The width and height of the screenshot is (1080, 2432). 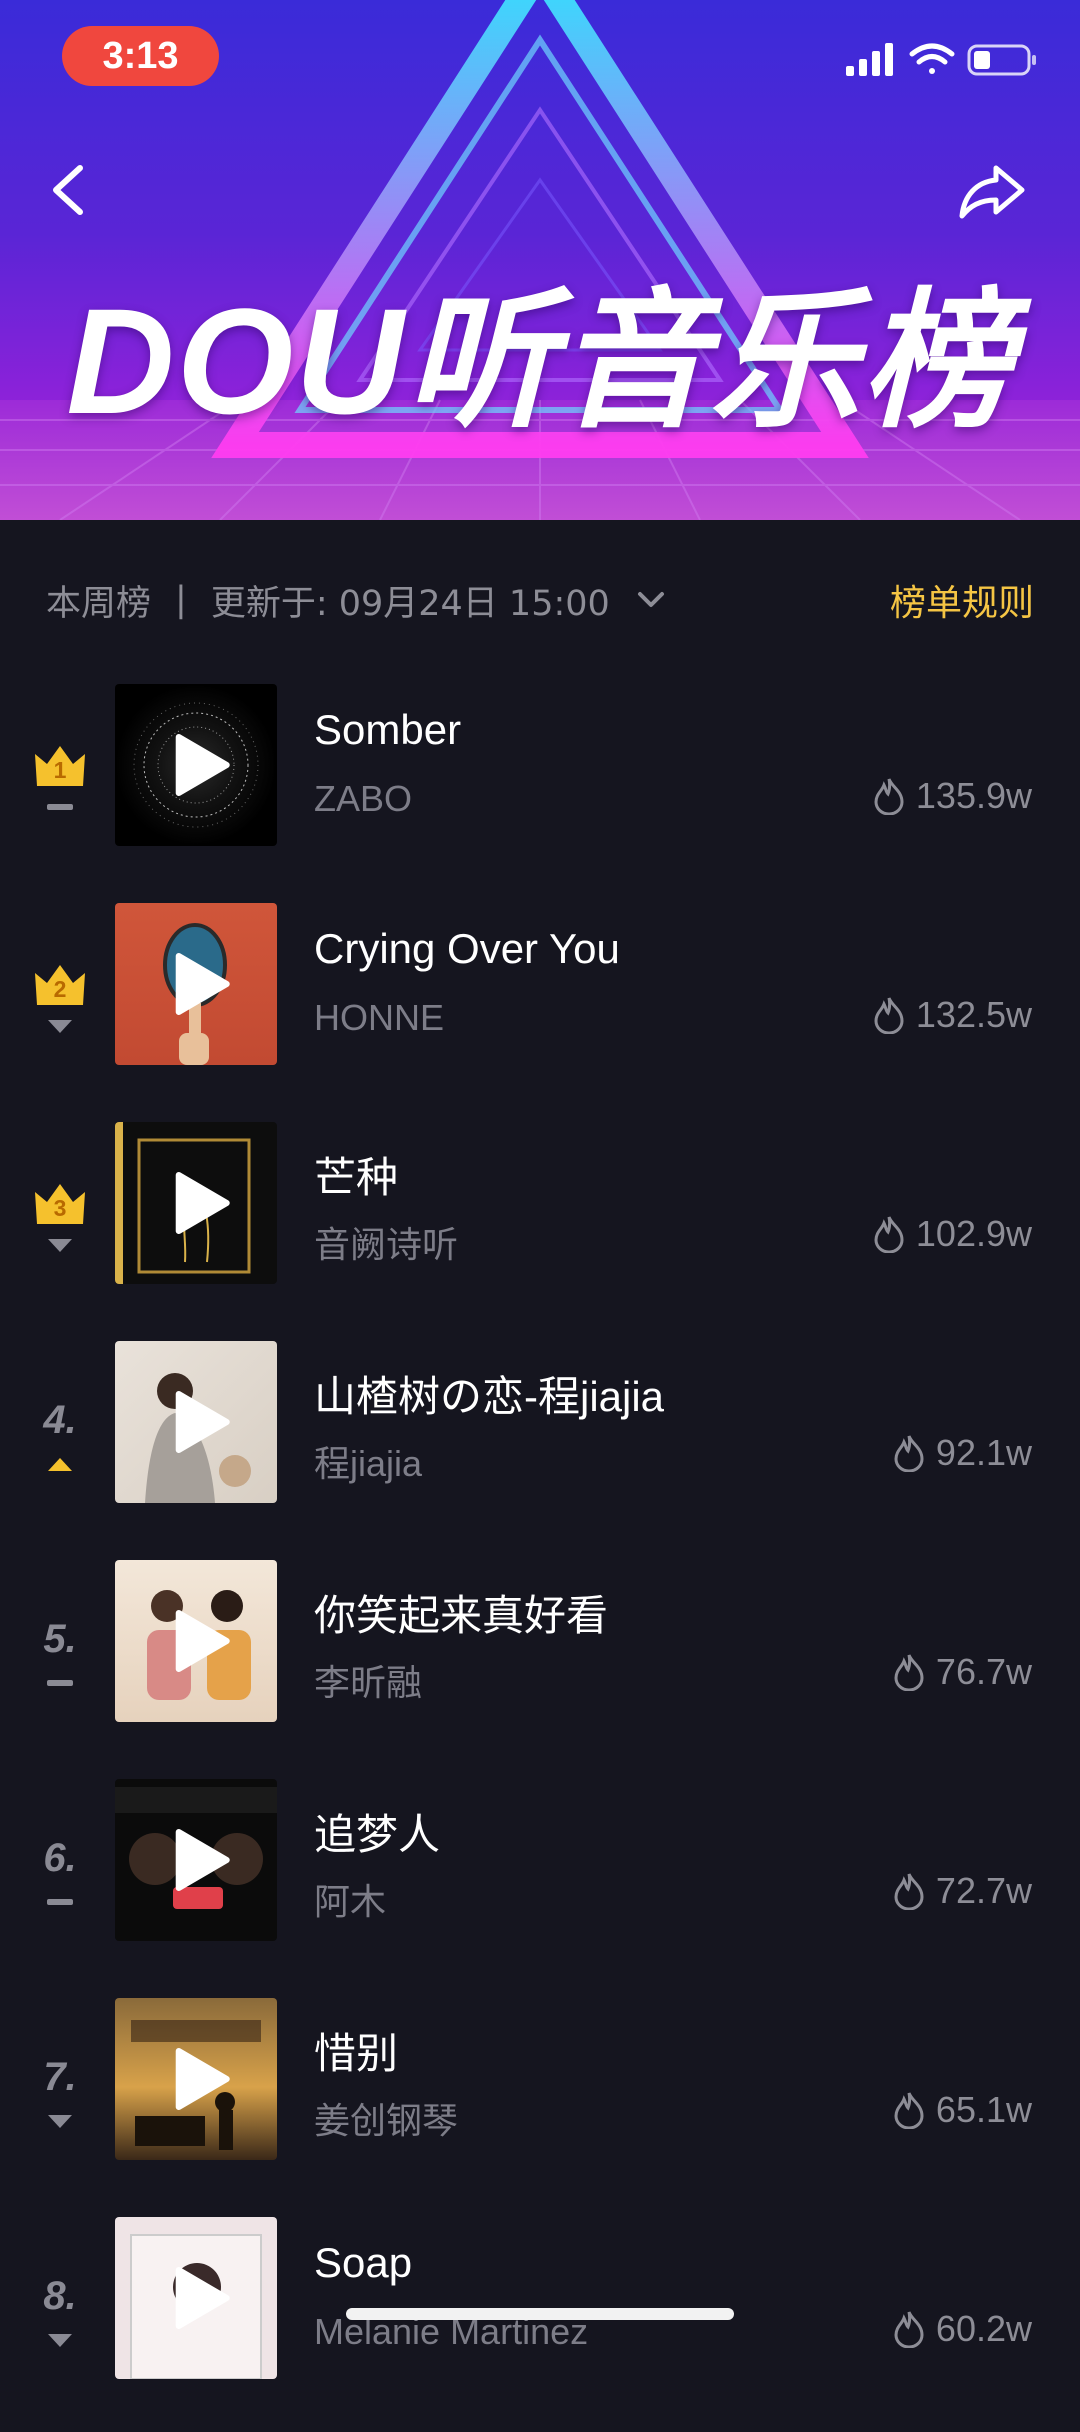 I want to click on rank-indicator: 1, so click(x=60, y=790).